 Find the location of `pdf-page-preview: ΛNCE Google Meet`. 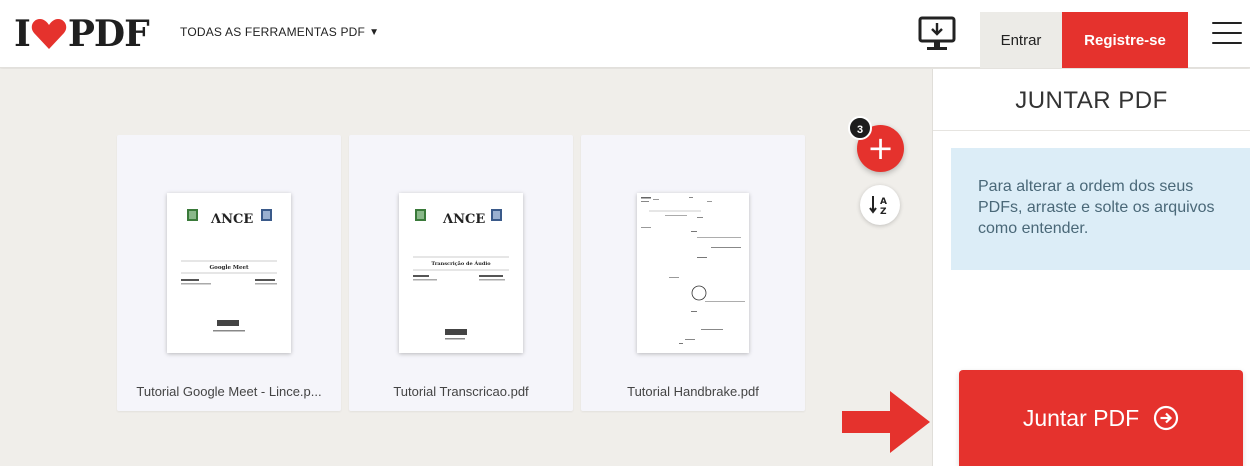

pdf-page-preview: ΛNCE Google Meet is located at coordinates (229, 270).